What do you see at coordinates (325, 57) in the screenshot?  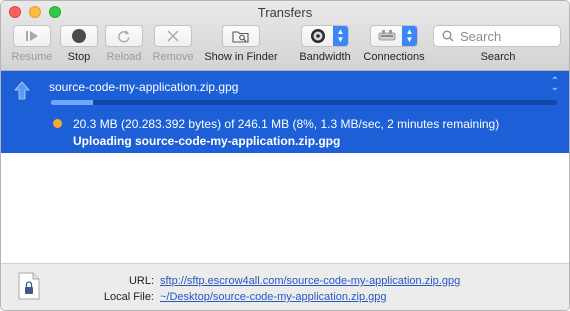 I see `bandwidth-label: Bandwidth` at bounding box center [325, 57].